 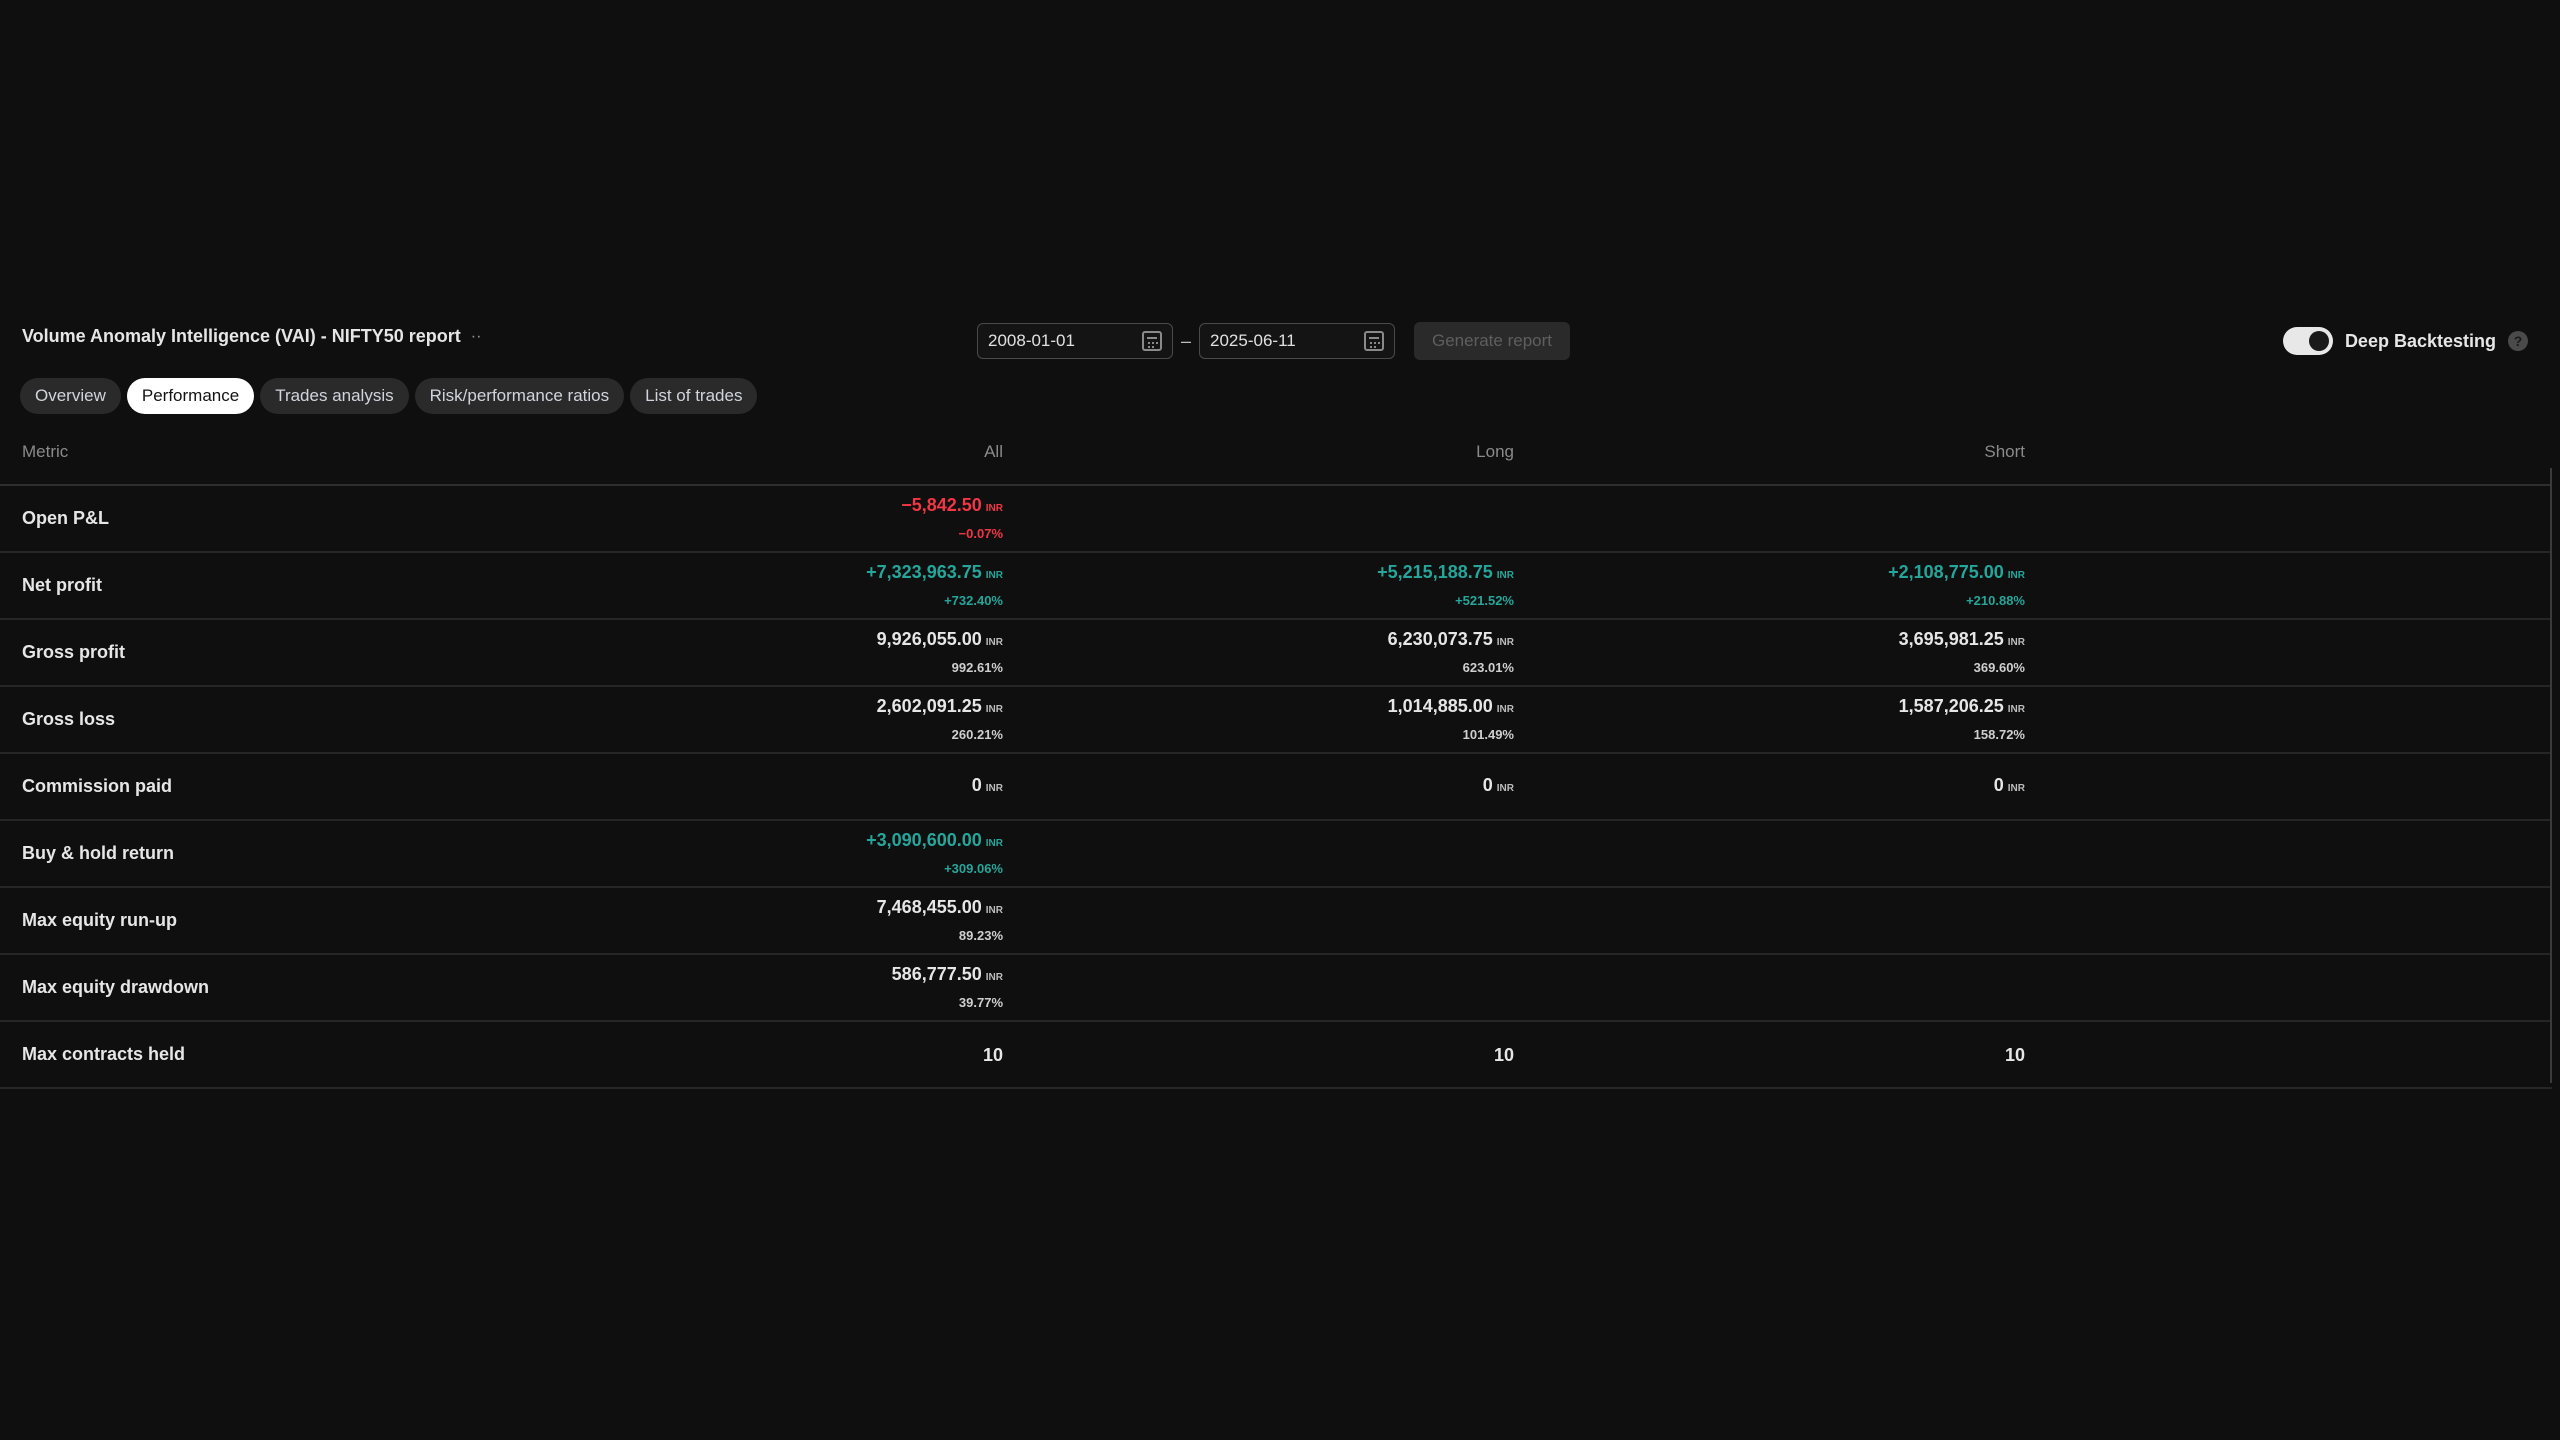 What do you see at coordinates (519, 396) in the screenshot?
I see `tab-risk-performance-ratios: Risk/performance ratios` at bounding box center [519, 396].